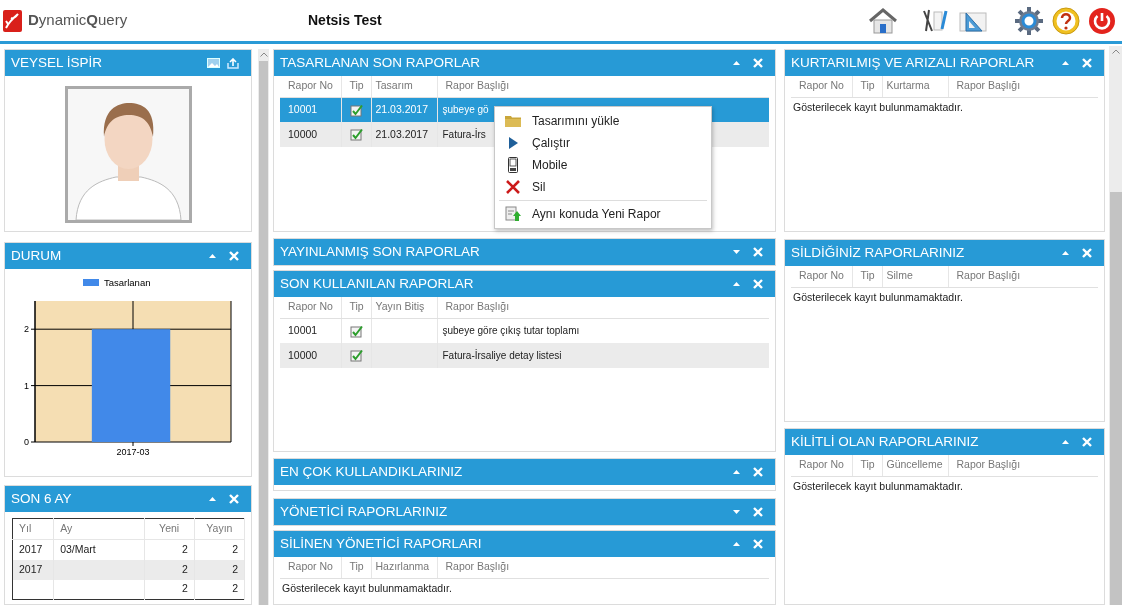 The image size is (1122, 605). Describe the element at coordinates (513, 143) in the screenshot. I see `play-icon` at that location.